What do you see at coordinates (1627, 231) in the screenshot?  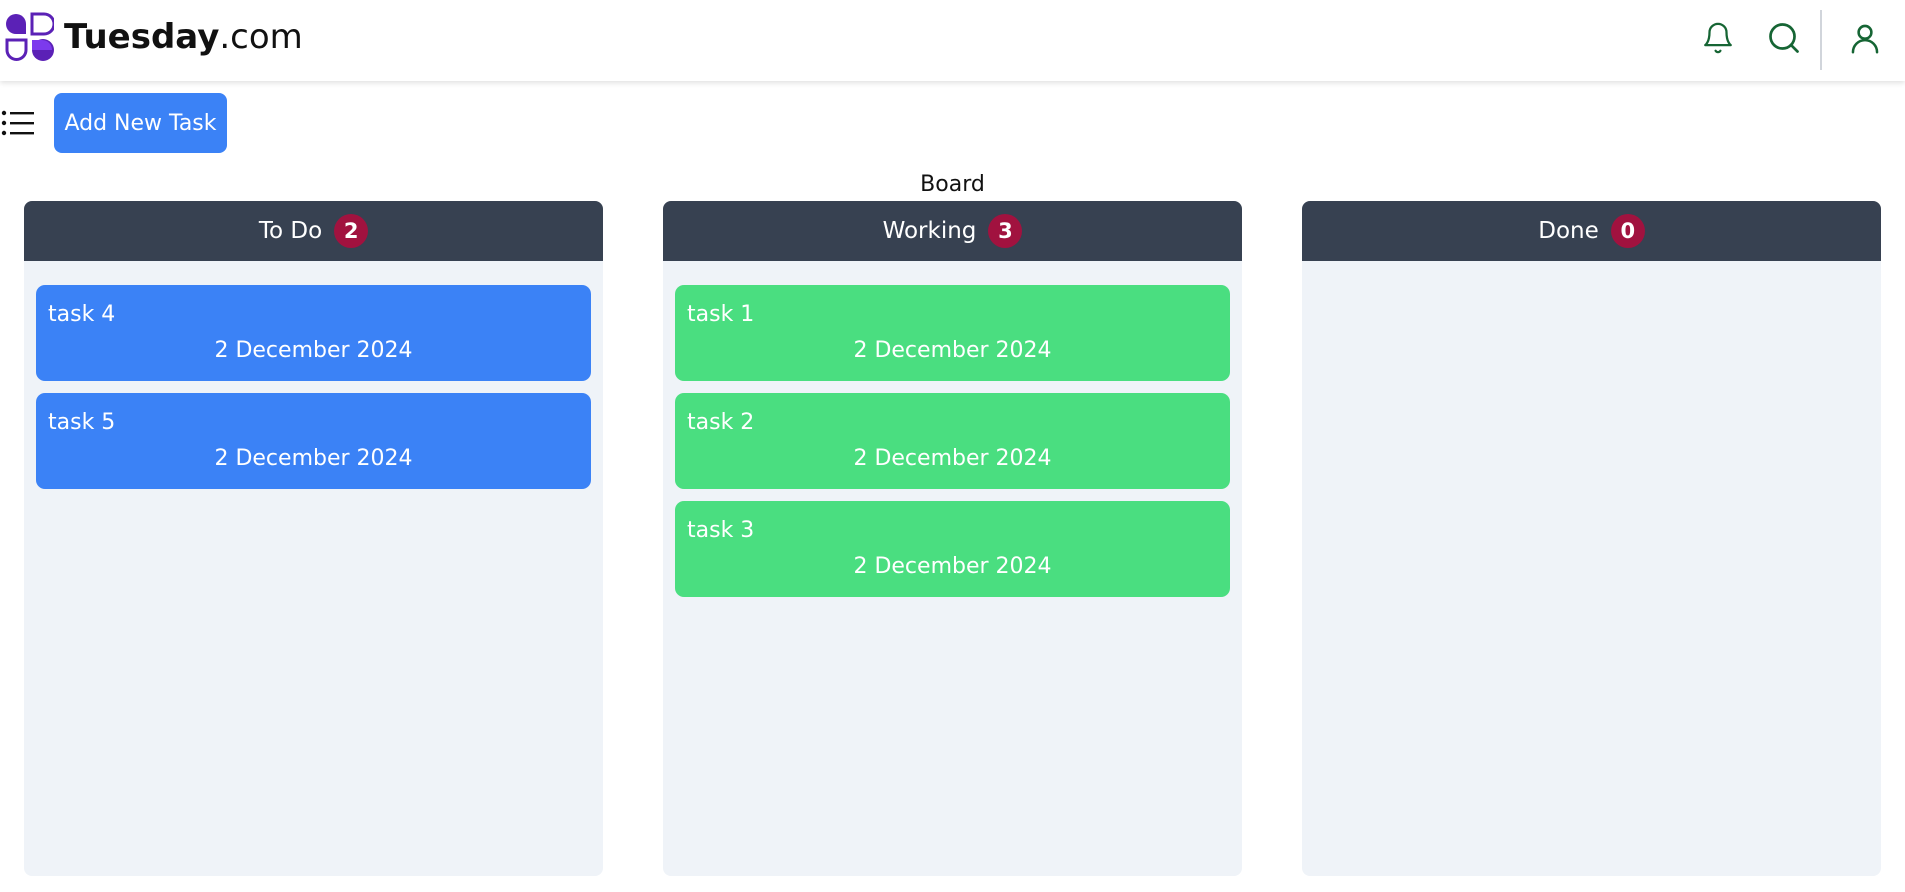 I see `count-badge: 0` at bounding box center [1627, 231].